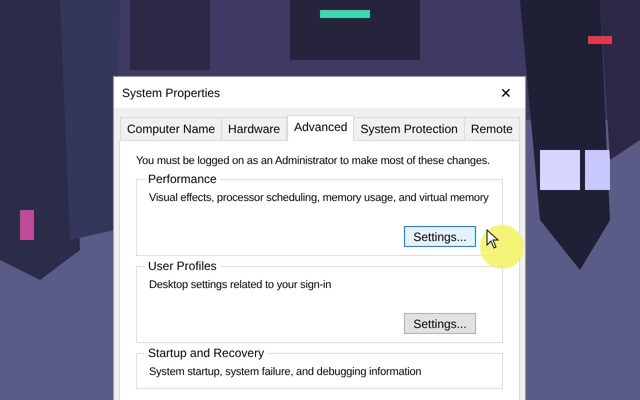 This screenshot has height=400, width=640. What do you see at coordinates (171, 93) in the screenshot?
I see `window-title: System Properties` at bounding box center [171, 93].